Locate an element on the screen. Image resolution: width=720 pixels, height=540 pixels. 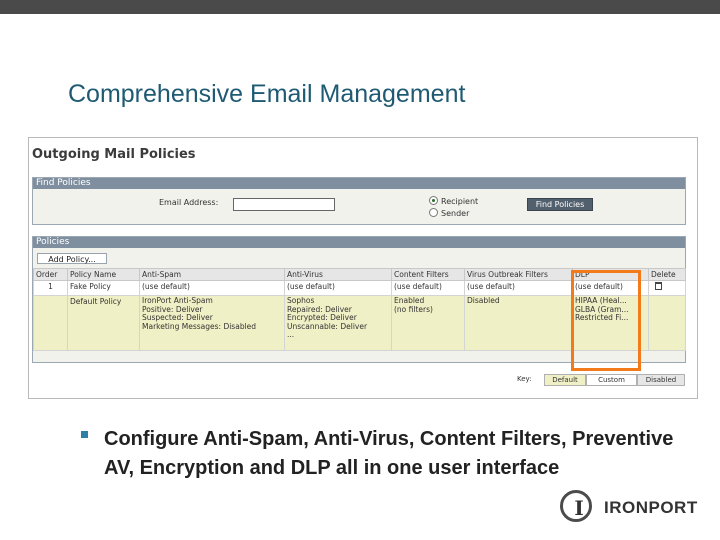
email-address-label: Email Address: is located at coordinates (189, 202).